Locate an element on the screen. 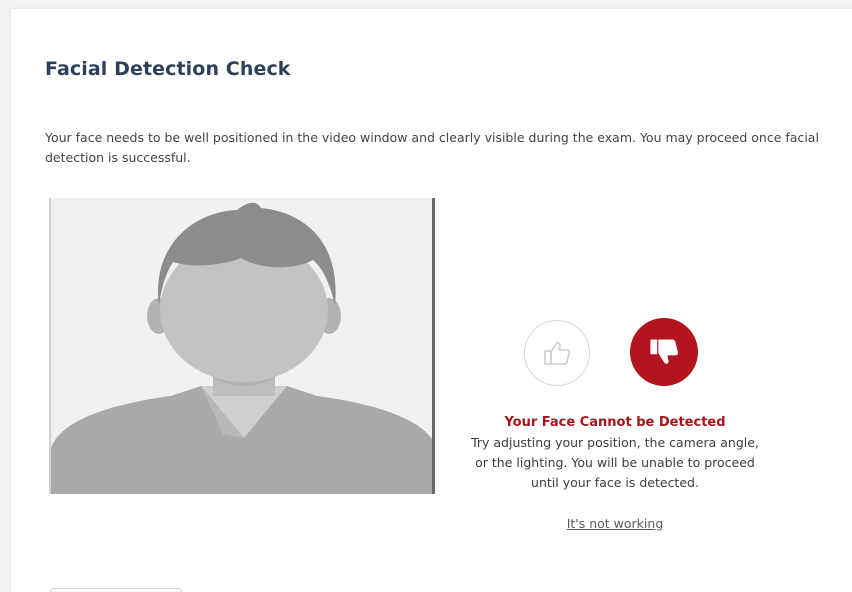 This screenshot has height=592, width=852. thumbs-down-icon is located at coordinates (664, 351).